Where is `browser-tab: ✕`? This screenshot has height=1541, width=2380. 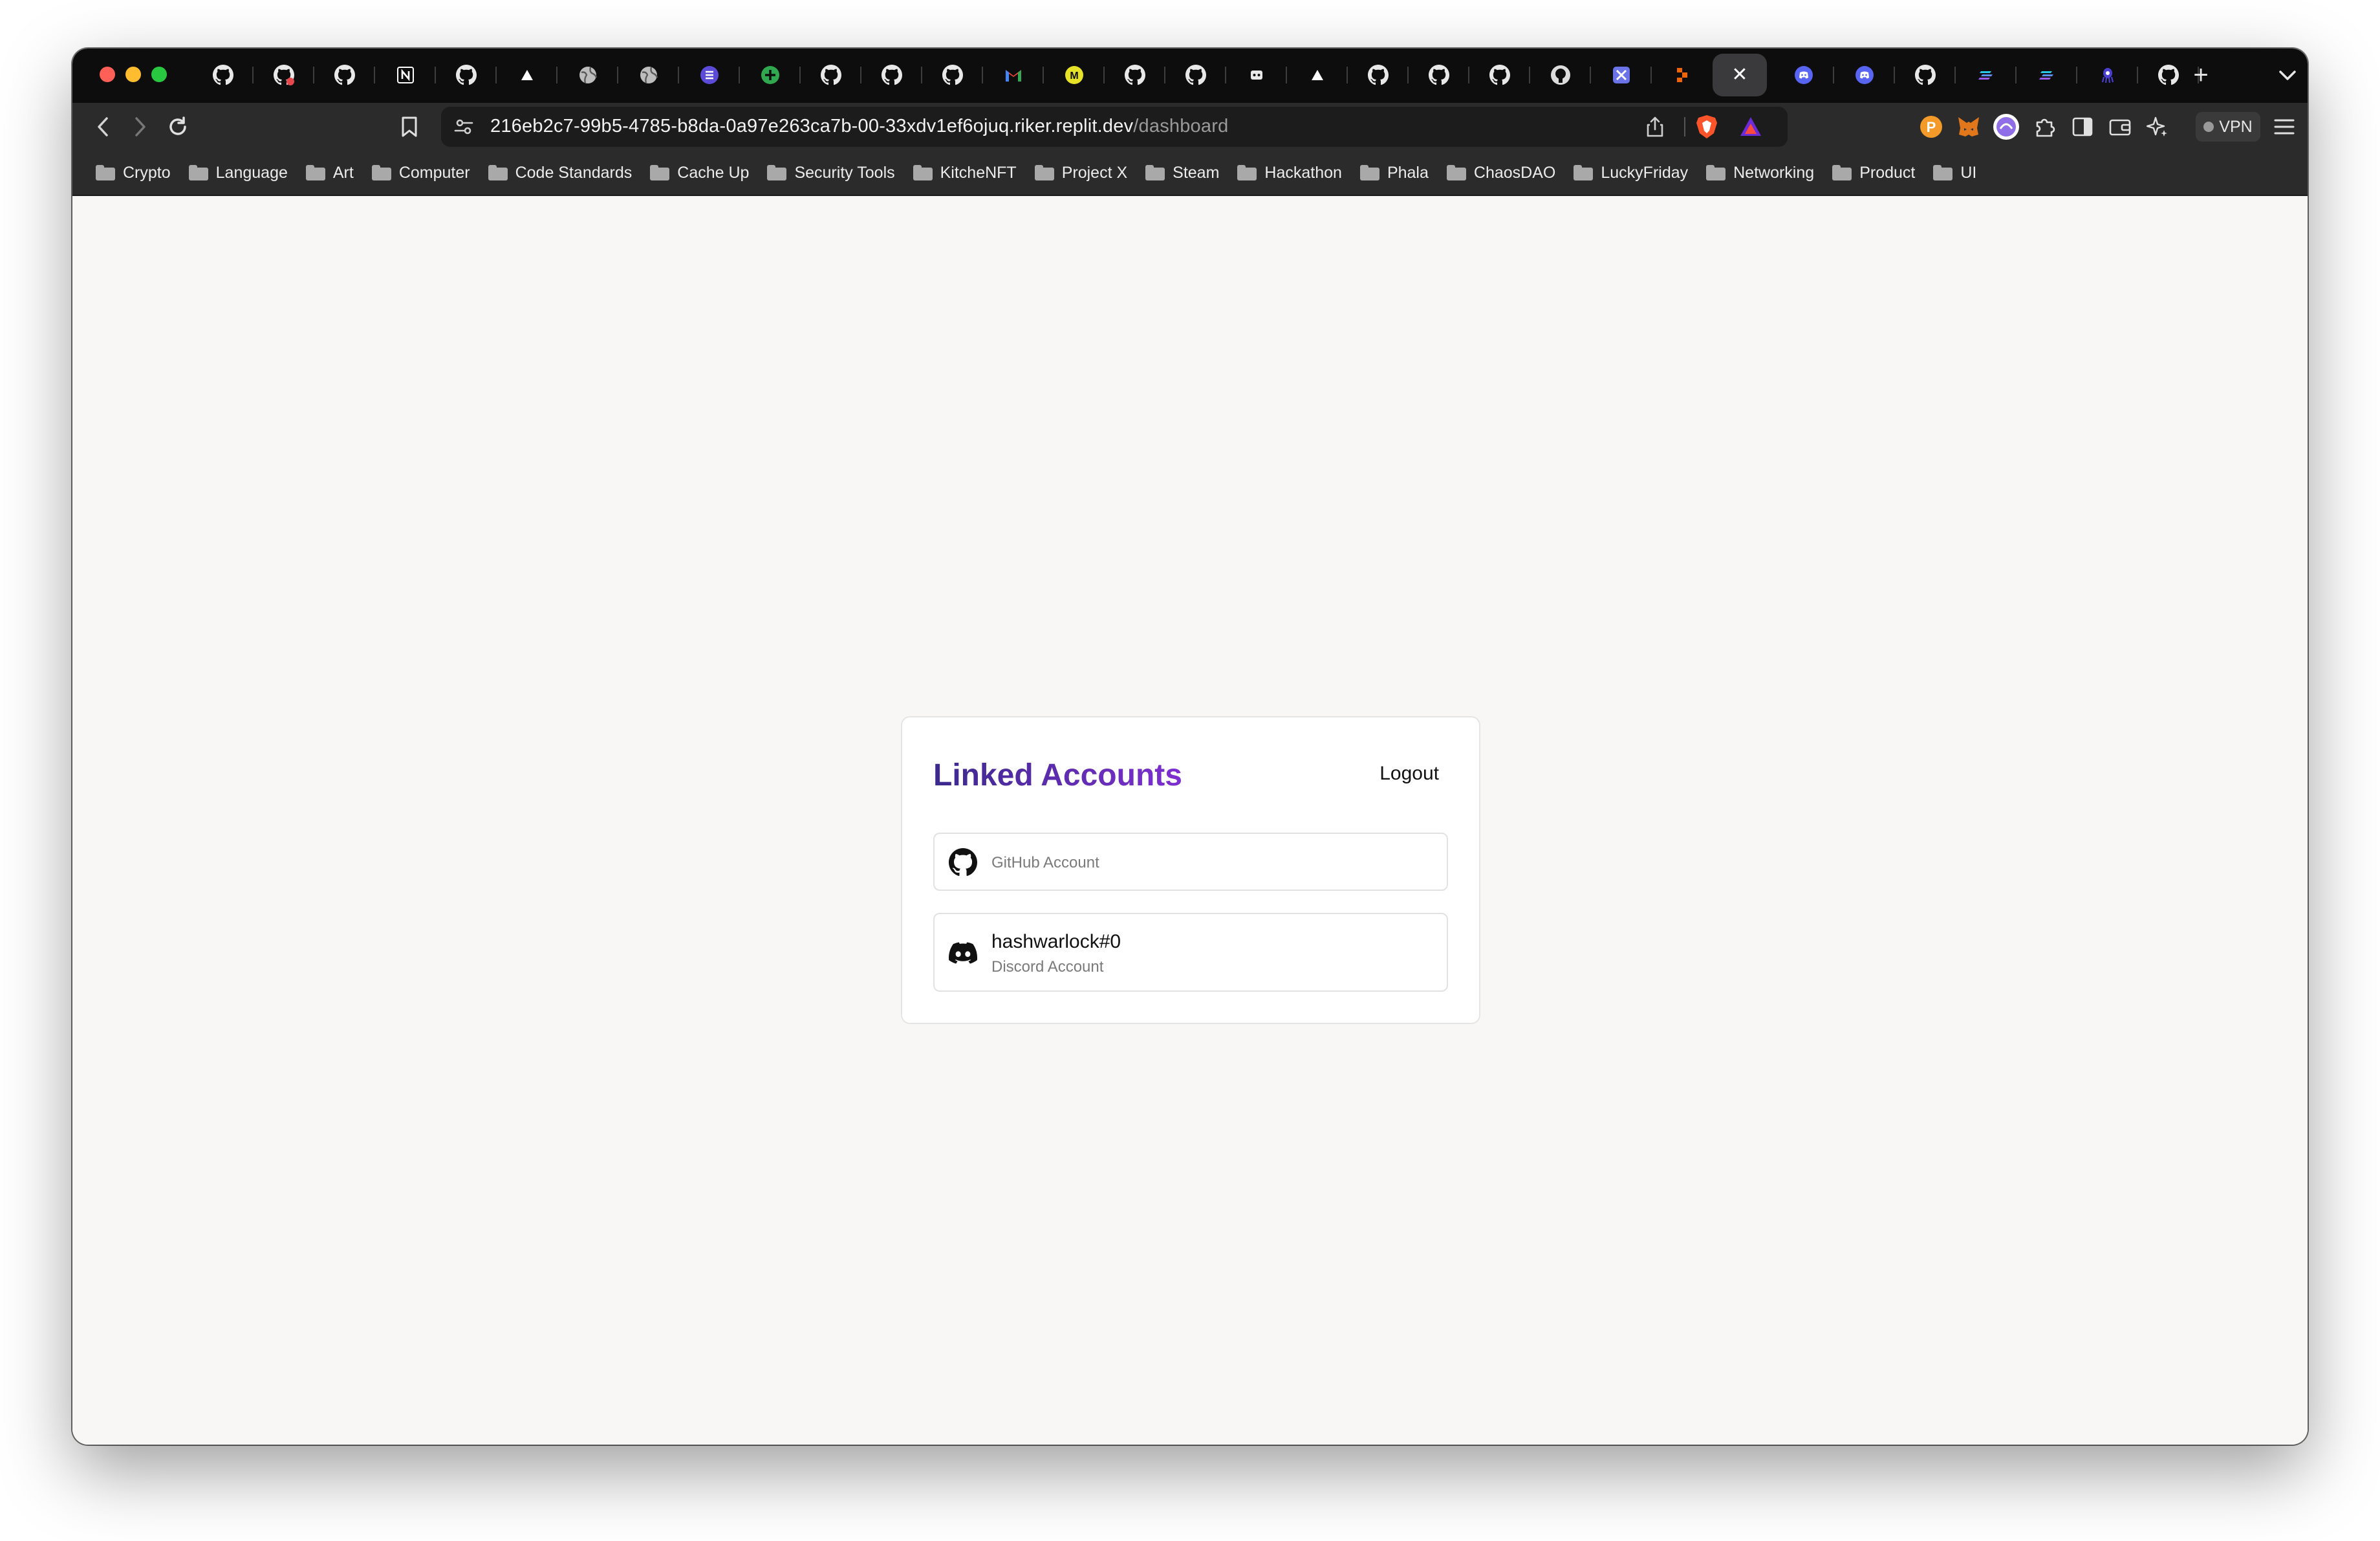 browser-tab: ✕ is located at coordinates (1740, 75).